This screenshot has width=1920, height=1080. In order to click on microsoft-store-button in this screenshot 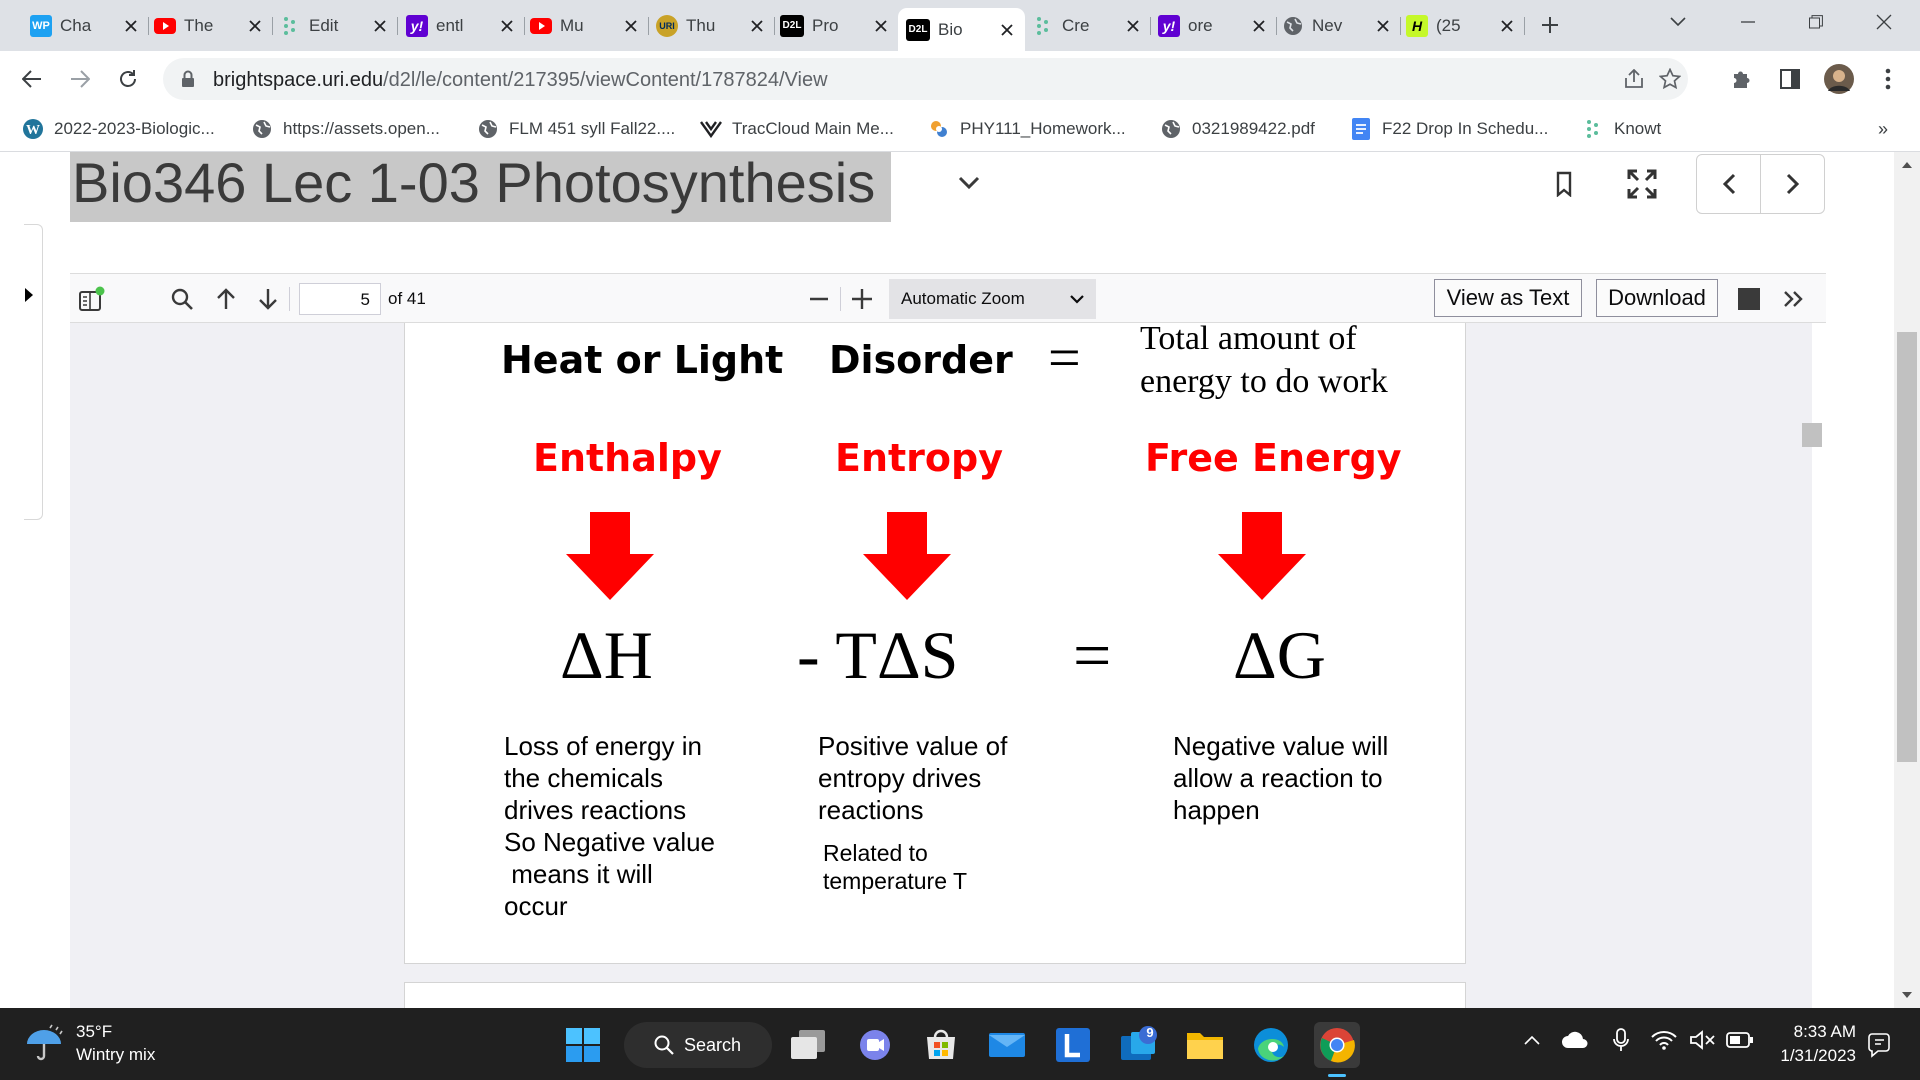, I will do `click(941, 1045)`.